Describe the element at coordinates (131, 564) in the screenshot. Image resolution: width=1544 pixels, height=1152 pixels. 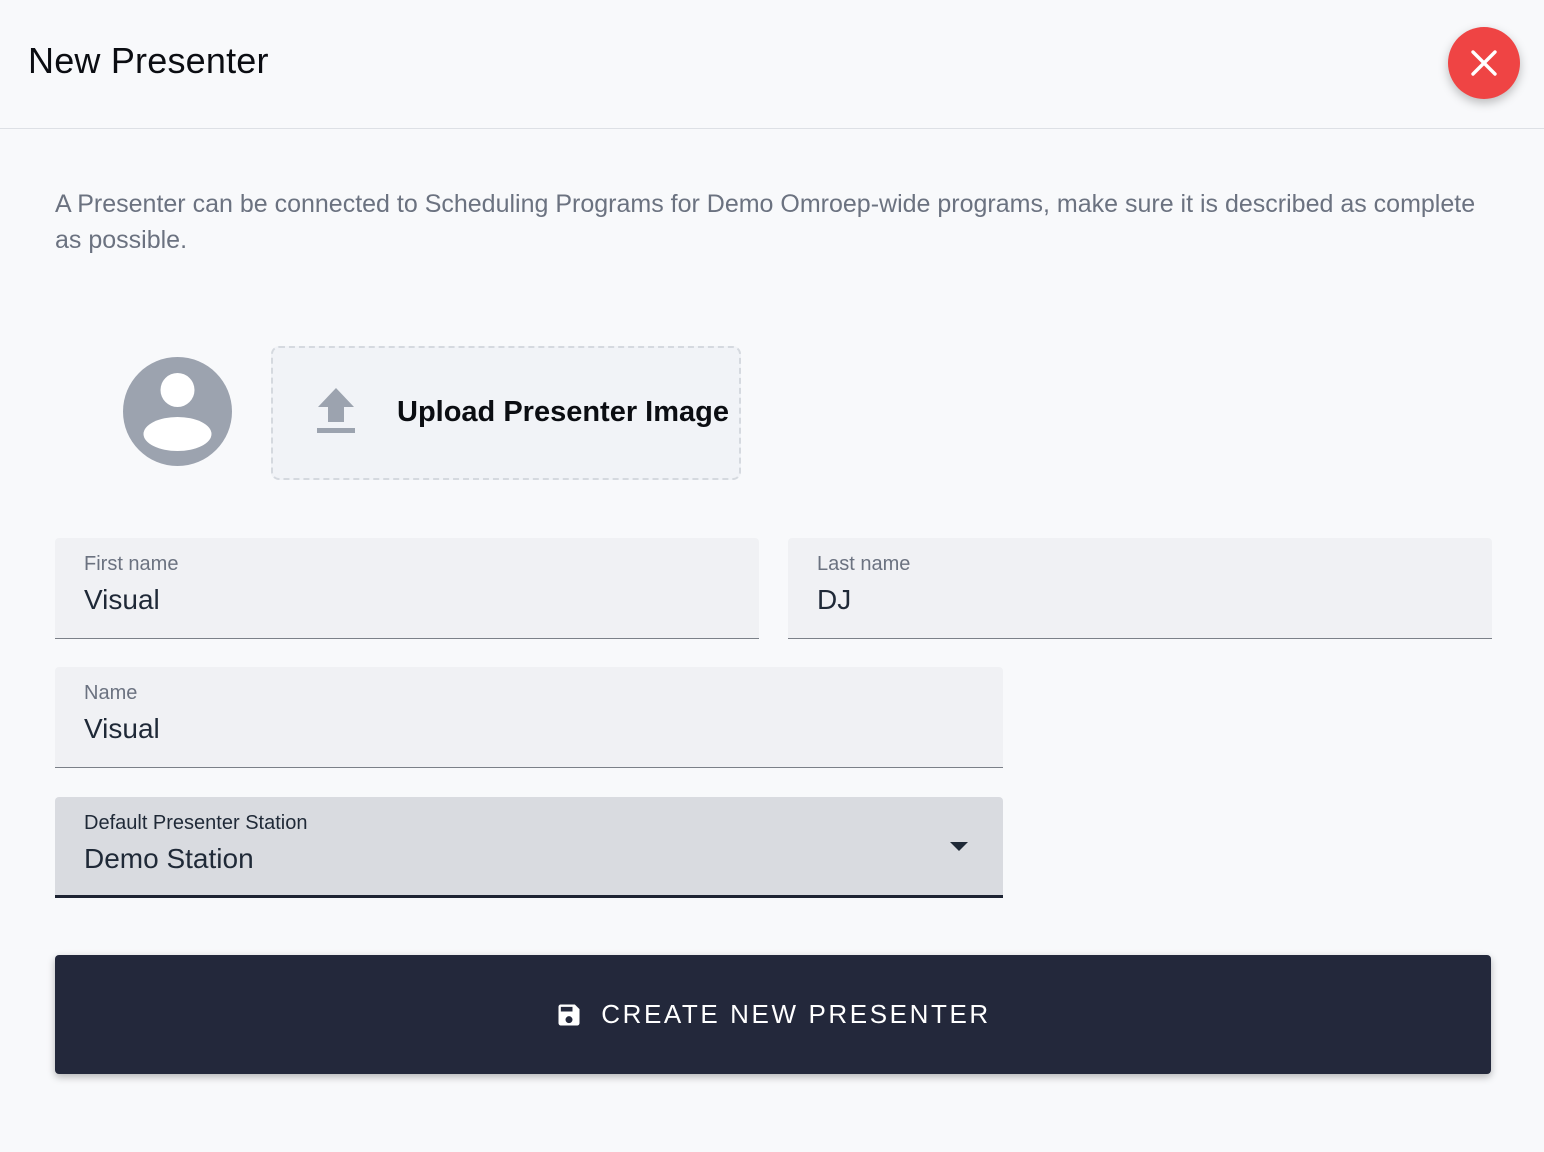
I see `first-name-label: First name` at that location.